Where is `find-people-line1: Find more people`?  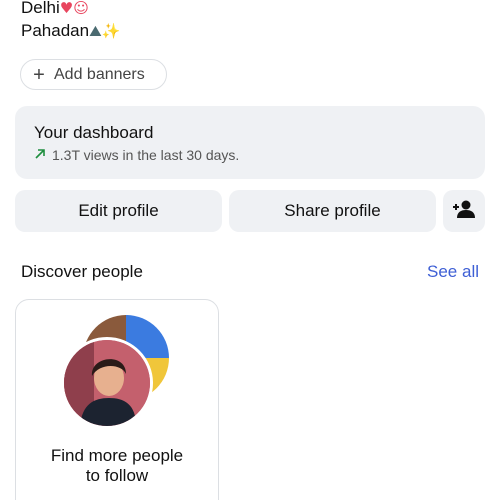 find-people-line1: Find more people is located at coordinates (117, 455).